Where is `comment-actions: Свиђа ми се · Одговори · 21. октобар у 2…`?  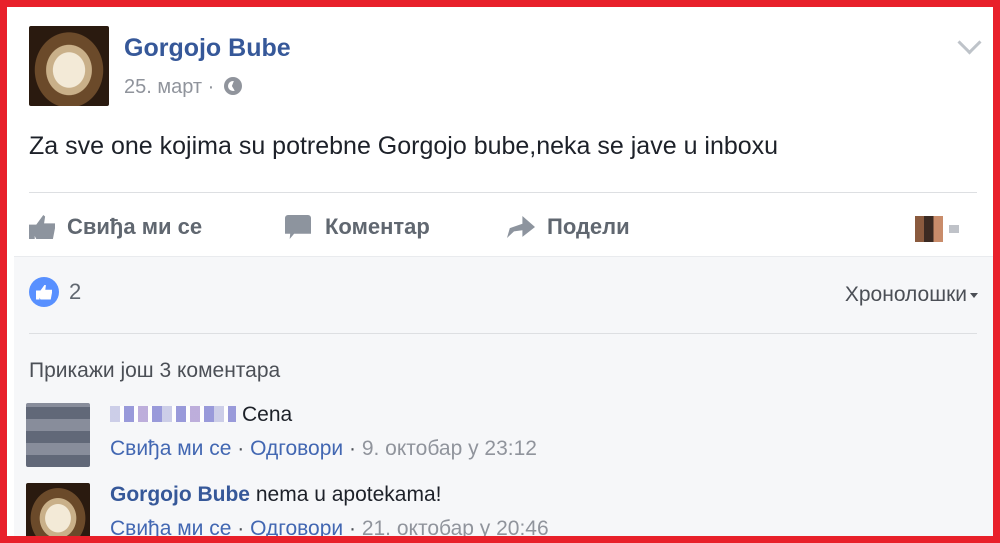
comment-actions: Свиђа ми се · Одговори · 21. октобар у 2… is located at coordinates (329, 528).